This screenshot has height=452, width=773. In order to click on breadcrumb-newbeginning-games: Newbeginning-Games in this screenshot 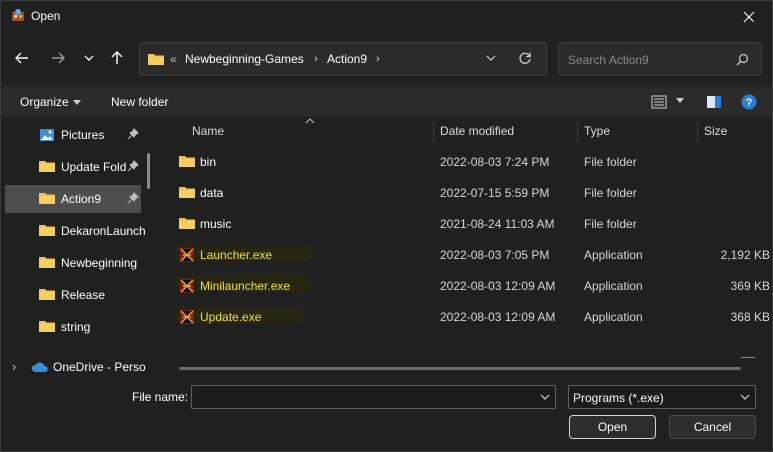, I will do `click(244, 59)`.